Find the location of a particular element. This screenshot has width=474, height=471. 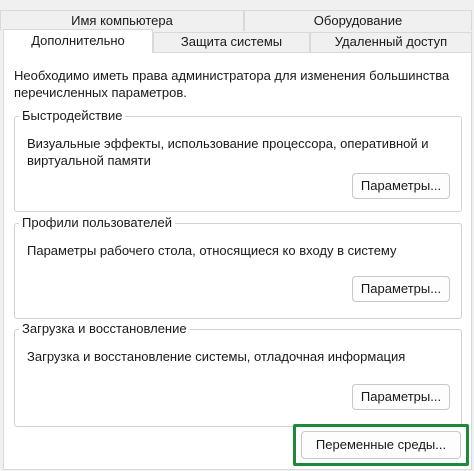

tab-remote-access-label: Удаленный доступ is located at coordinates (391, 41).